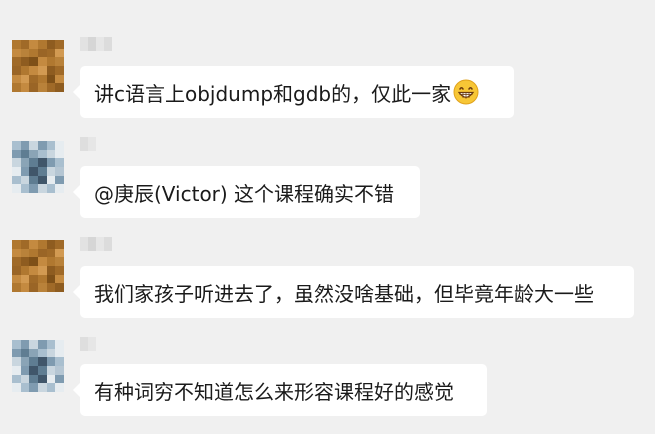 This screenshot has width=655, height=434. I want to click on message-bubble: 我们家孩子听进去了，虽然没啥基础，但毕竟年龄大一些, so click(353, 292).